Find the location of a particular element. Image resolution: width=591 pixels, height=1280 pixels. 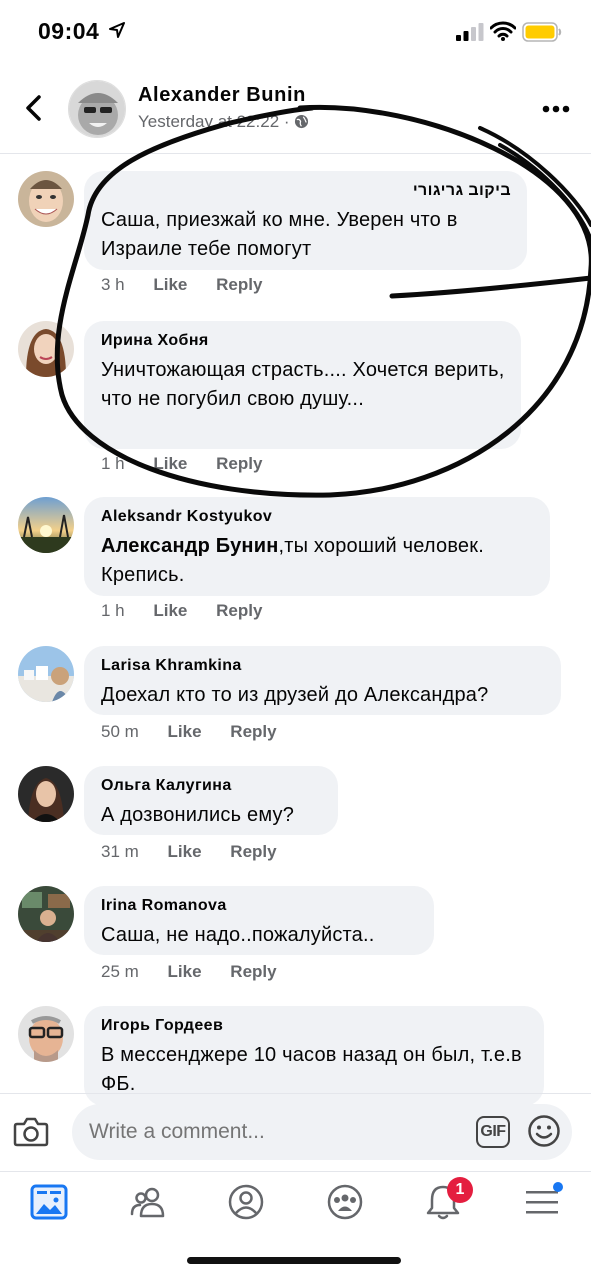

home-indicator is located at coordinates (294, 1260).